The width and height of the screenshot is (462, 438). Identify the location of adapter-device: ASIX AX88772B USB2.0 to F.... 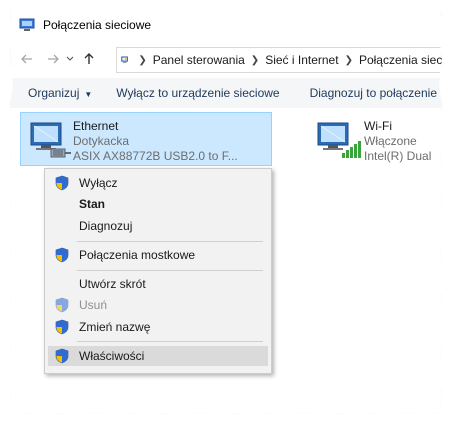
(155, 156).